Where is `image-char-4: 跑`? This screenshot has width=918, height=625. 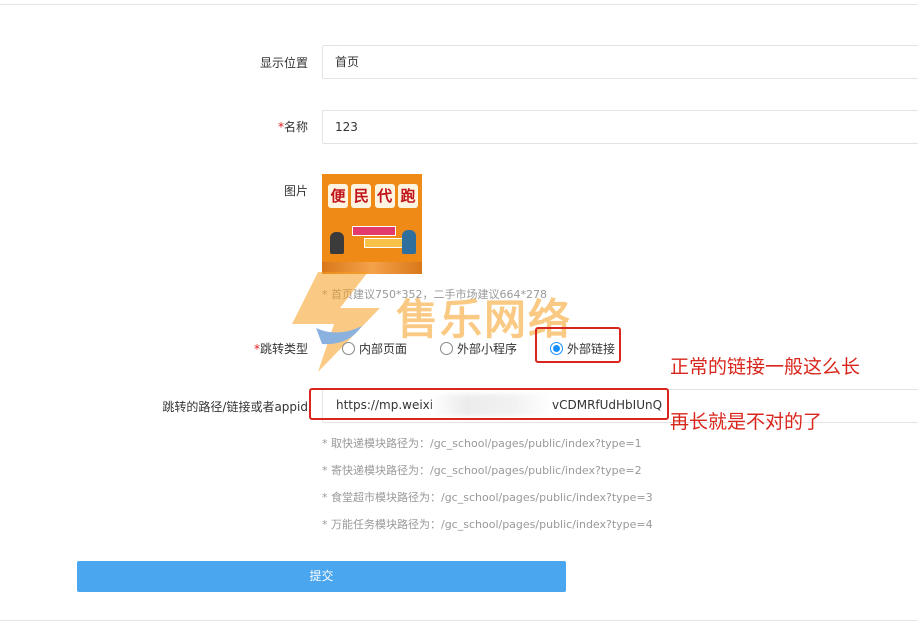
image-char-4: 跑 is located at coordinates (407, 196).